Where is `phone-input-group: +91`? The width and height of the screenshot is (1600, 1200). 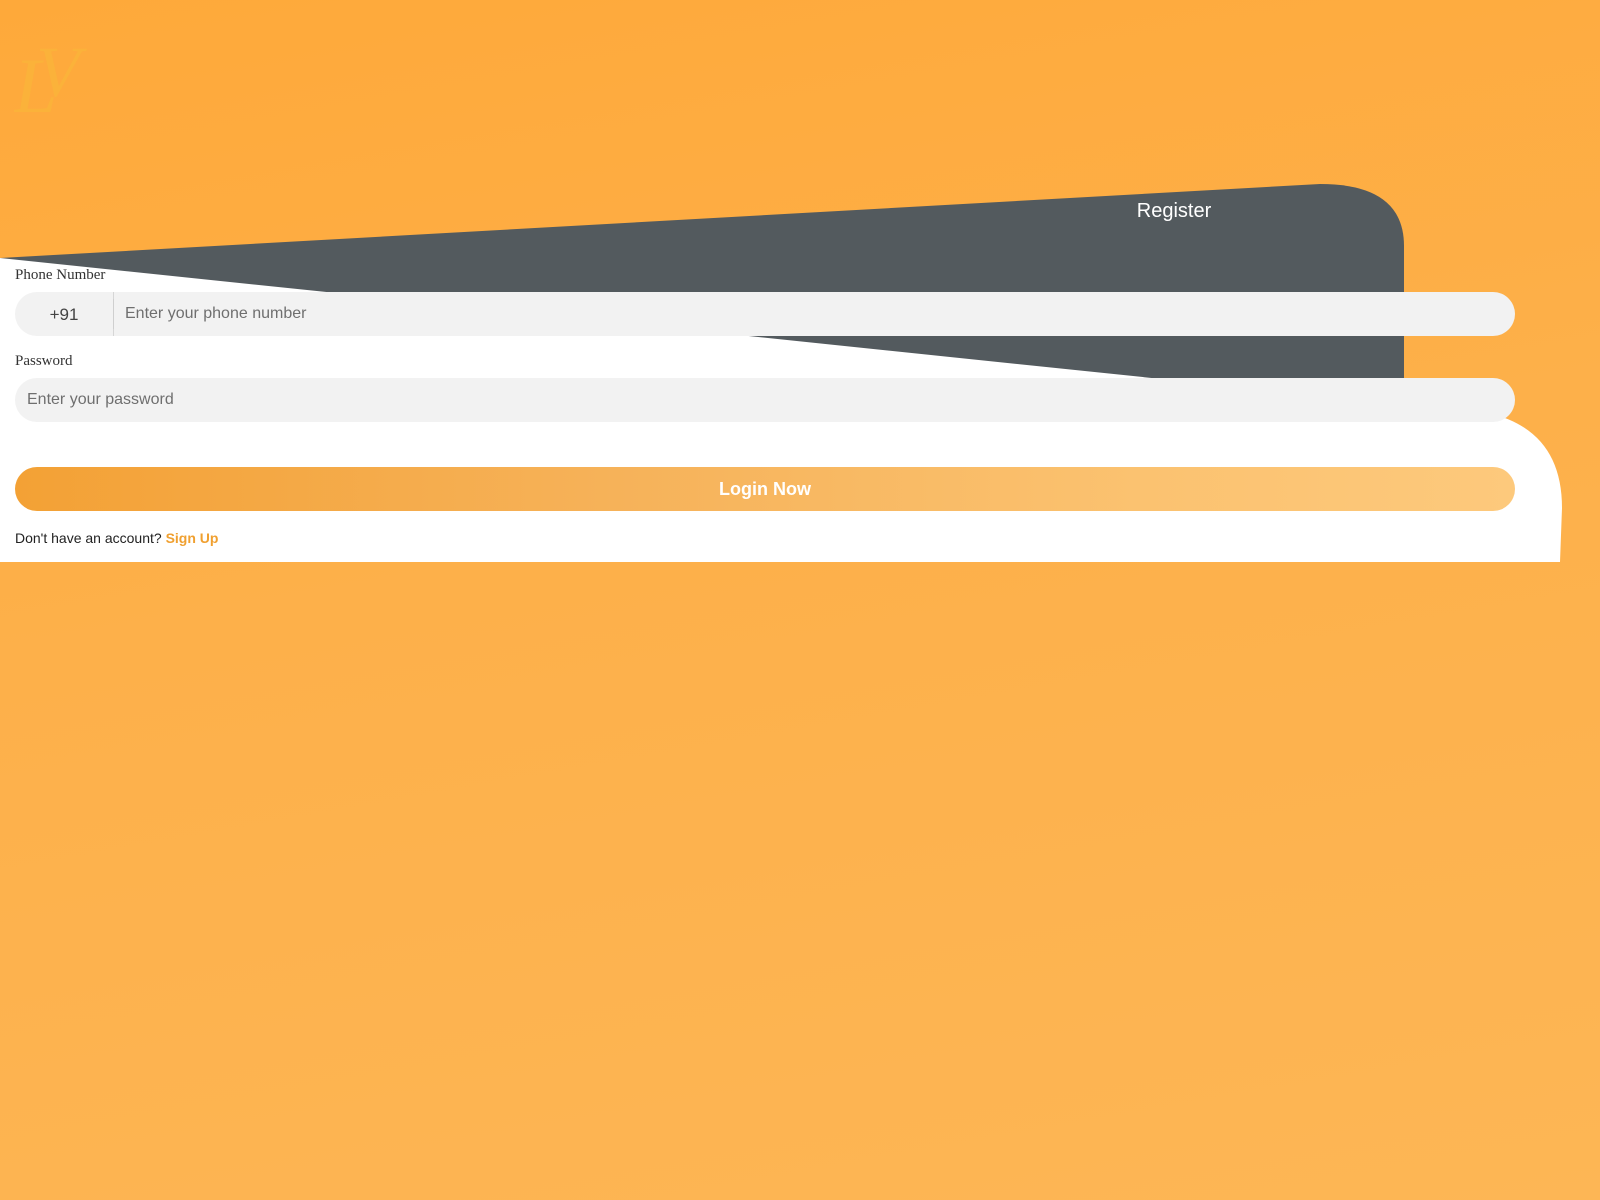
phone-input-group: +91 is located at coordinates (765, 314).